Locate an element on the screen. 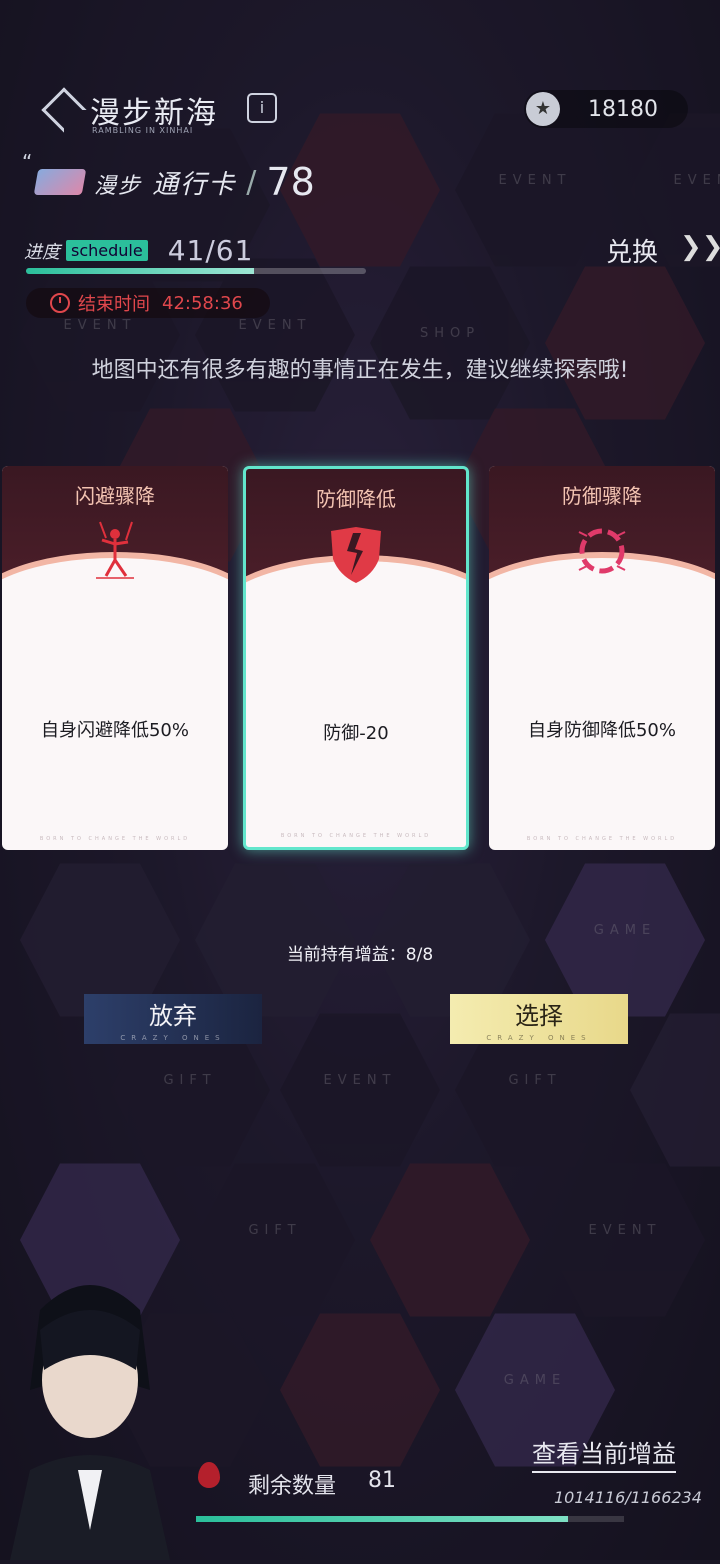 This screenshot has width=720, height=1564. card-description: 自身闪避降低50% is located at coordinates (114, 730).